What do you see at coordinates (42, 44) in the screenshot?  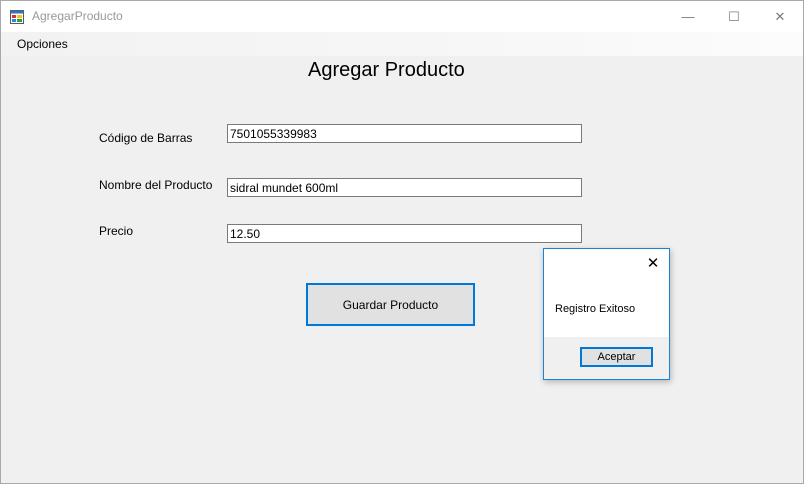 I see `menu-item-opciones: Opciones` at bounding box center [42, 44].